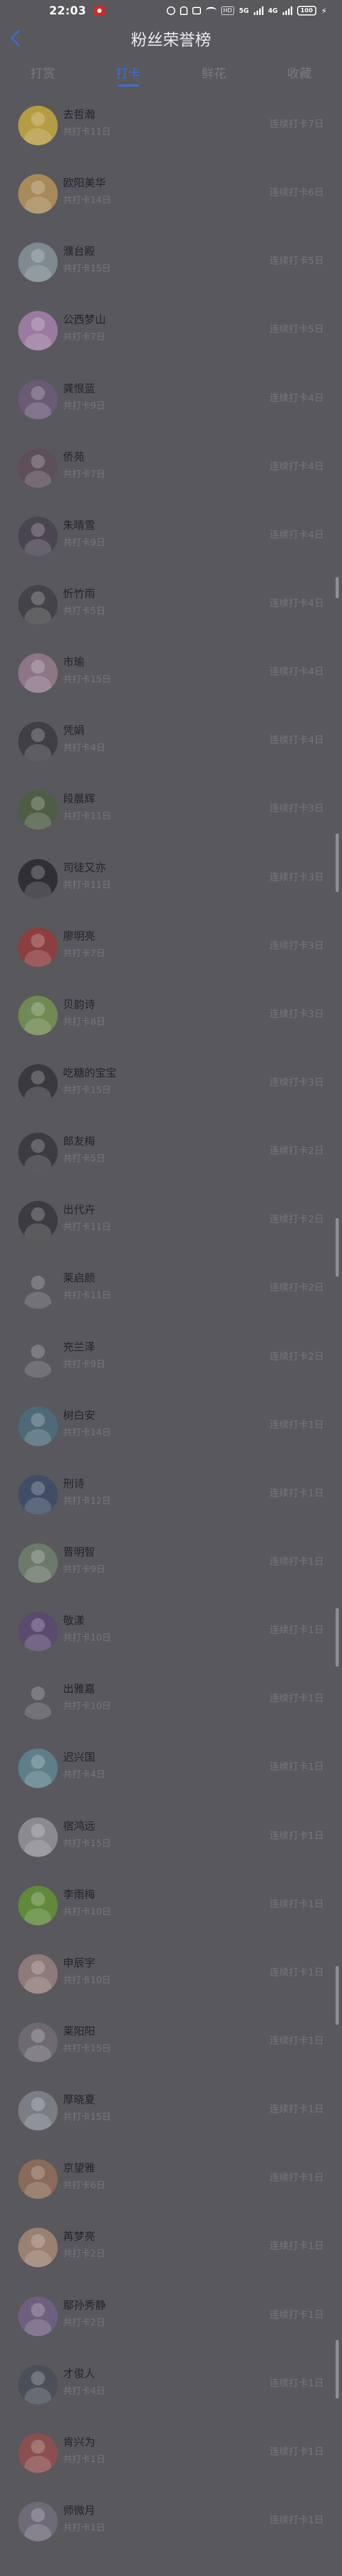 The image size is (342, 2576). What do you see at coordinates (171, 1908) in the screenshot?
I see `list-item: 李雨梅 共打卡10日 连续打卡1日` at bounding box center [171, 1908].